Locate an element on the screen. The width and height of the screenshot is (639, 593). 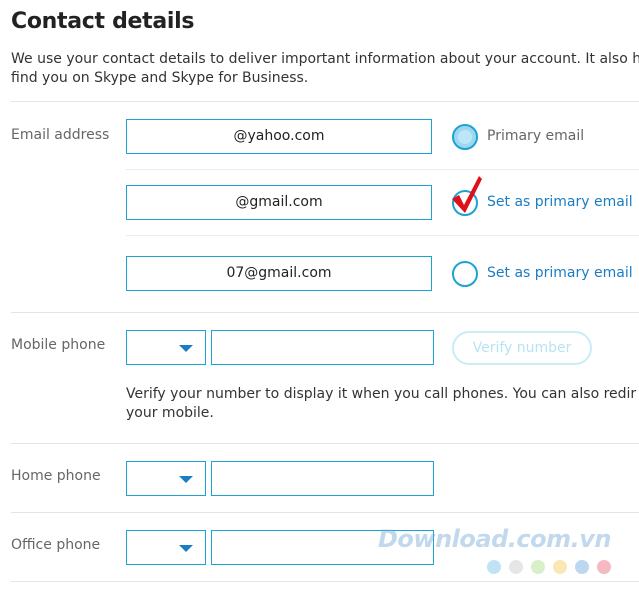
email-field-3: 07@gmail.com is located at coordinates (279, 273).